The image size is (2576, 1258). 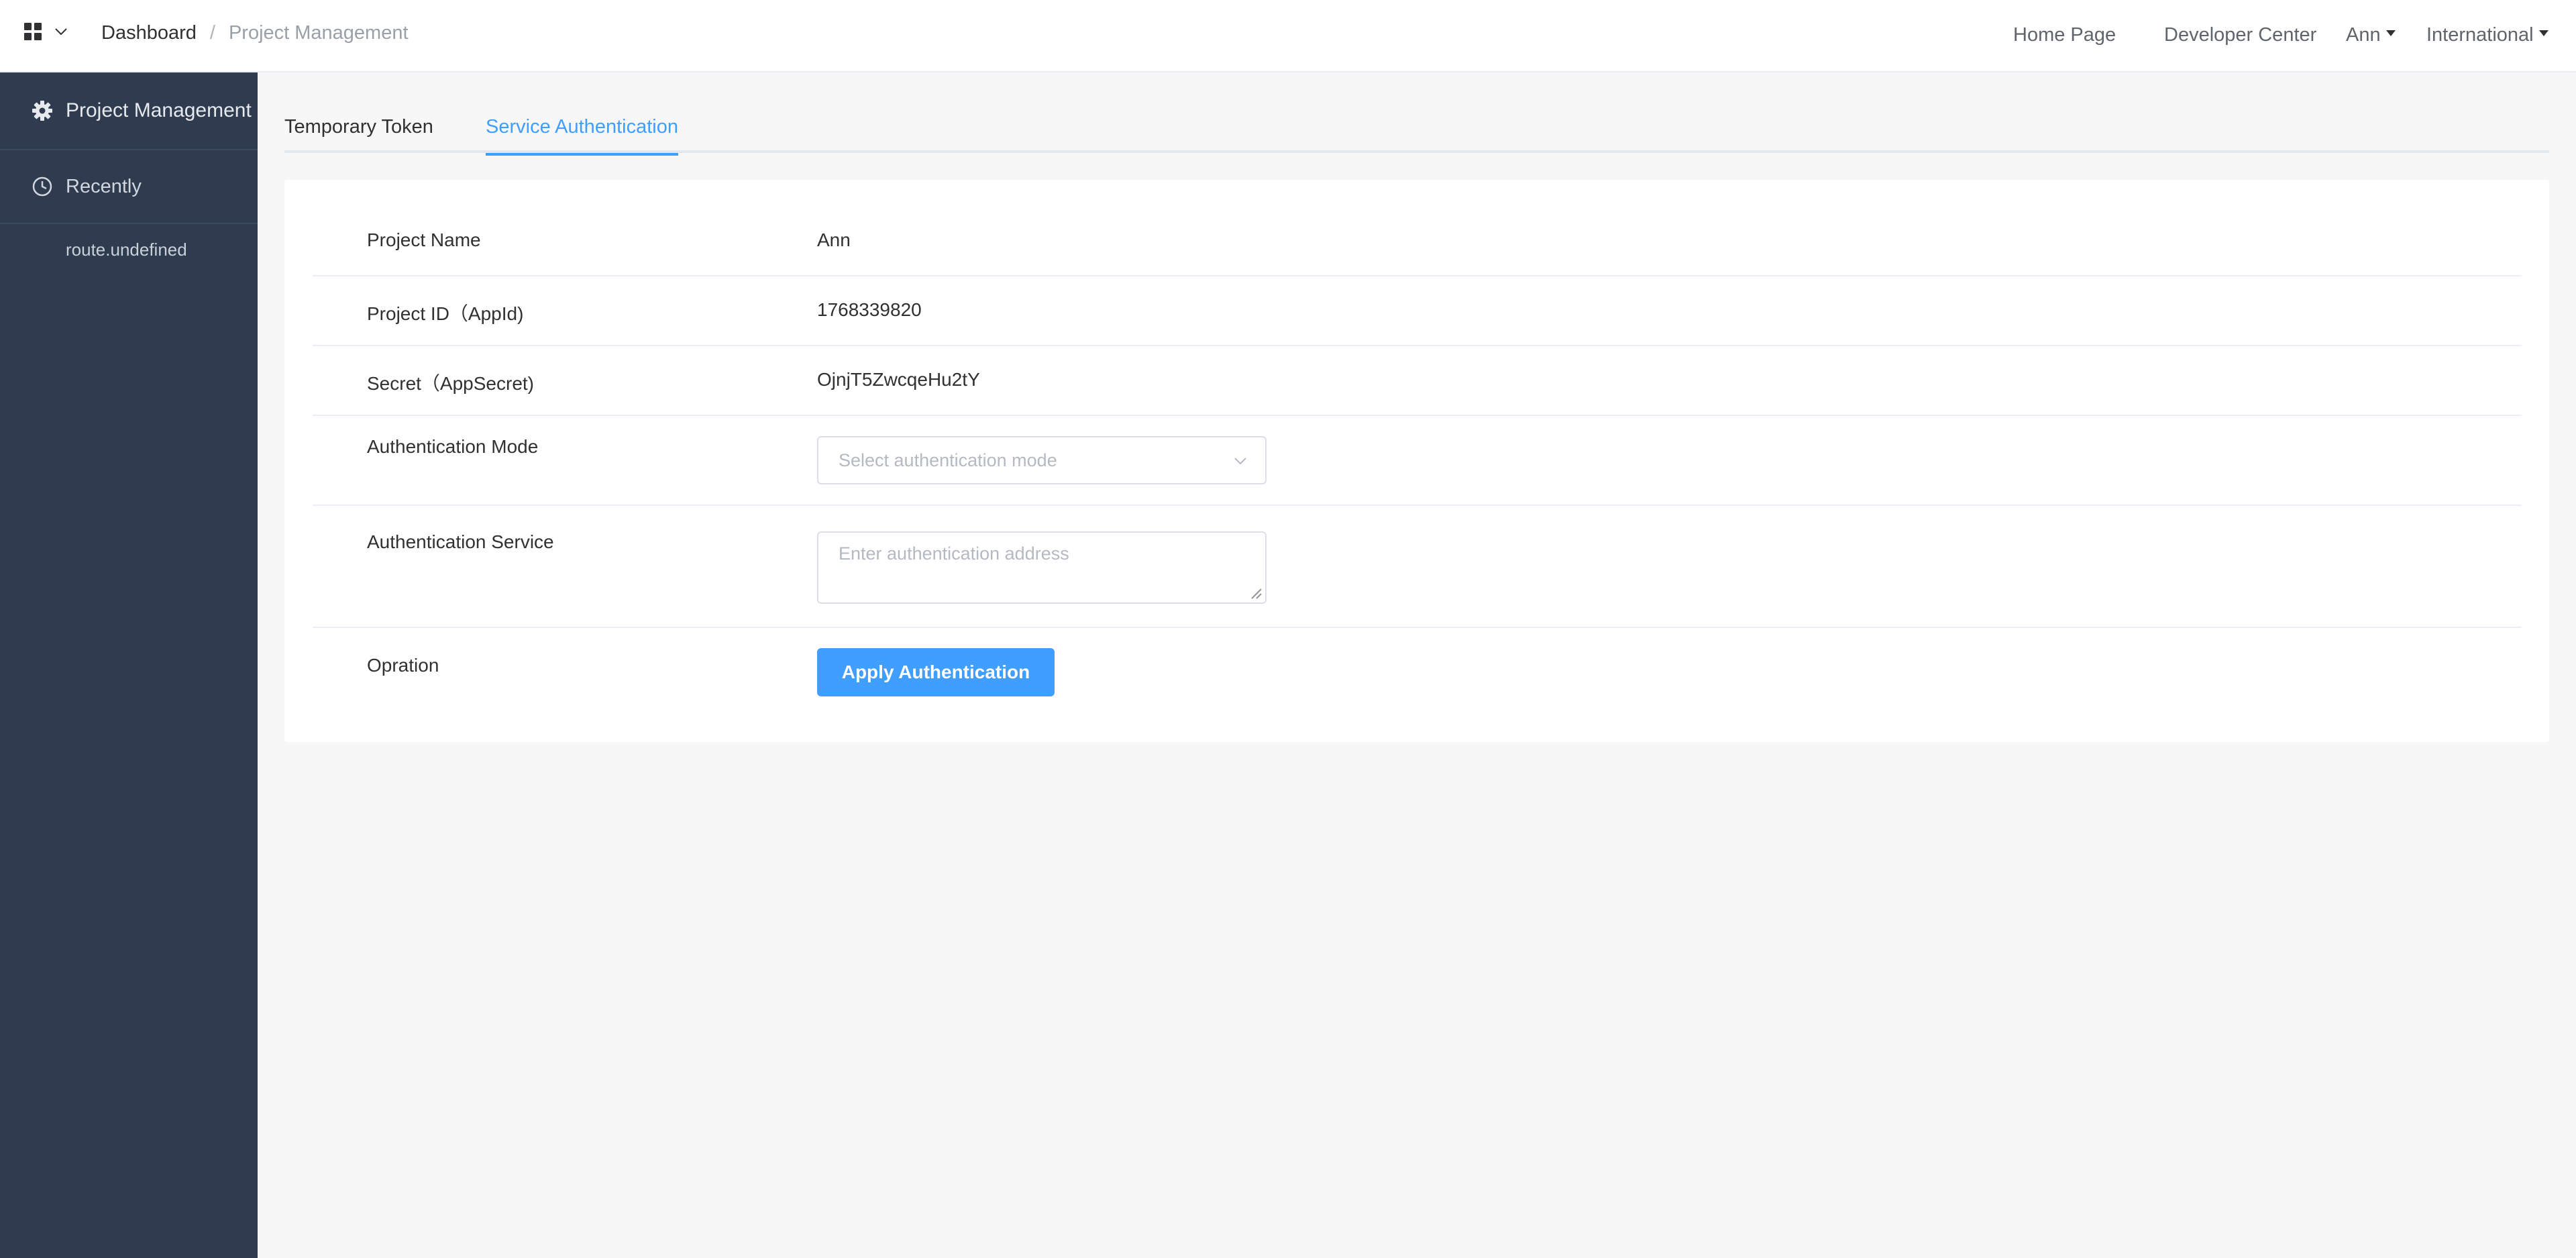 What do you see at coordinates (1255, 592) in the screenshot?
I see `resize-grip-icon` at bounding box center [1255, 592].